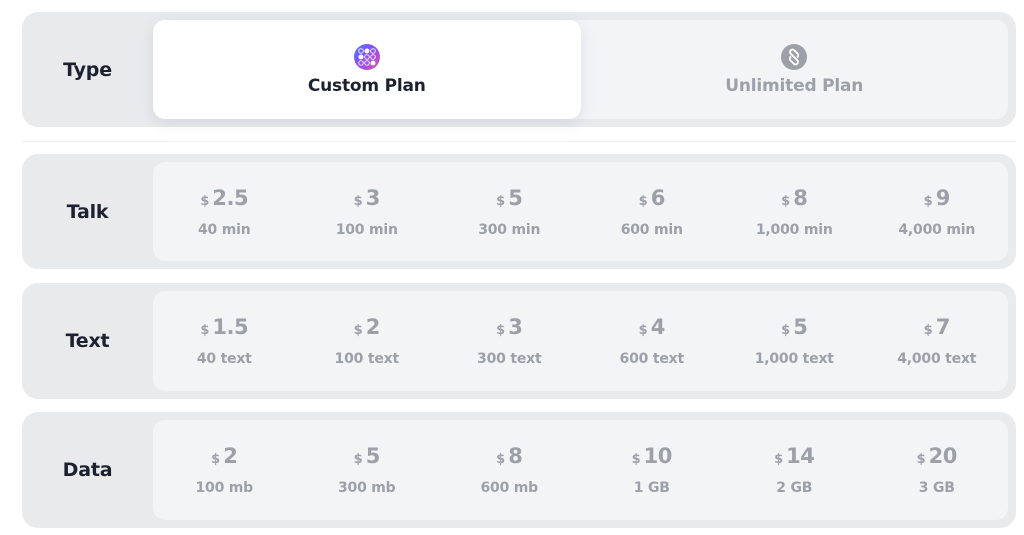 The height and width of the screenshot is (535, 1024). I want to click on text-option: $2 100 text, so click(367, 341).